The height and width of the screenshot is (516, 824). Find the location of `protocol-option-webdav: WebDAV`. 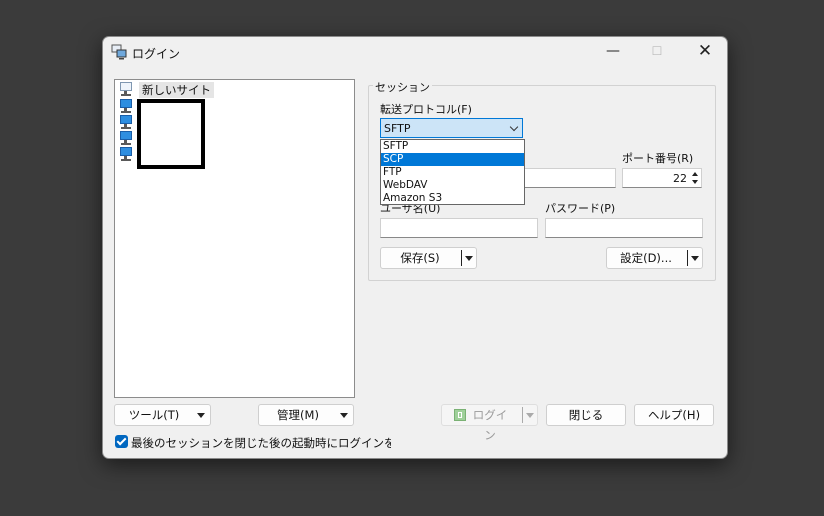

protocol-option-webdav: WebDAV is located at coordinates (452, 185).